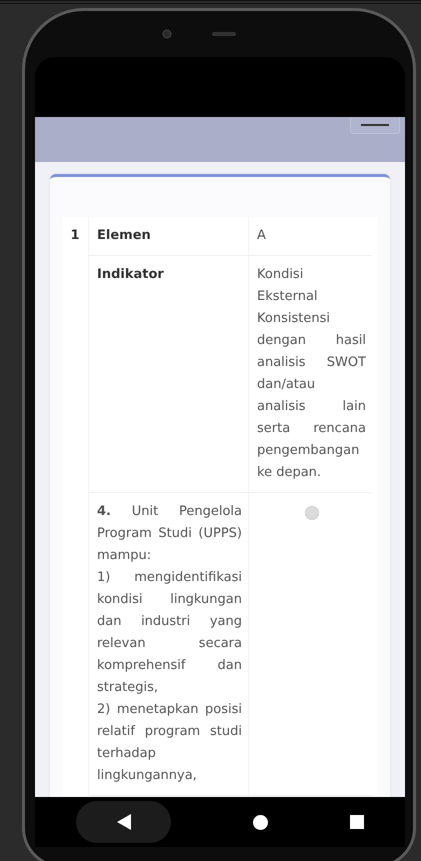  What do you see at coordinates (262, 236) in the screenshot?
I see `field-value: A` at bounding box center [262, 236].